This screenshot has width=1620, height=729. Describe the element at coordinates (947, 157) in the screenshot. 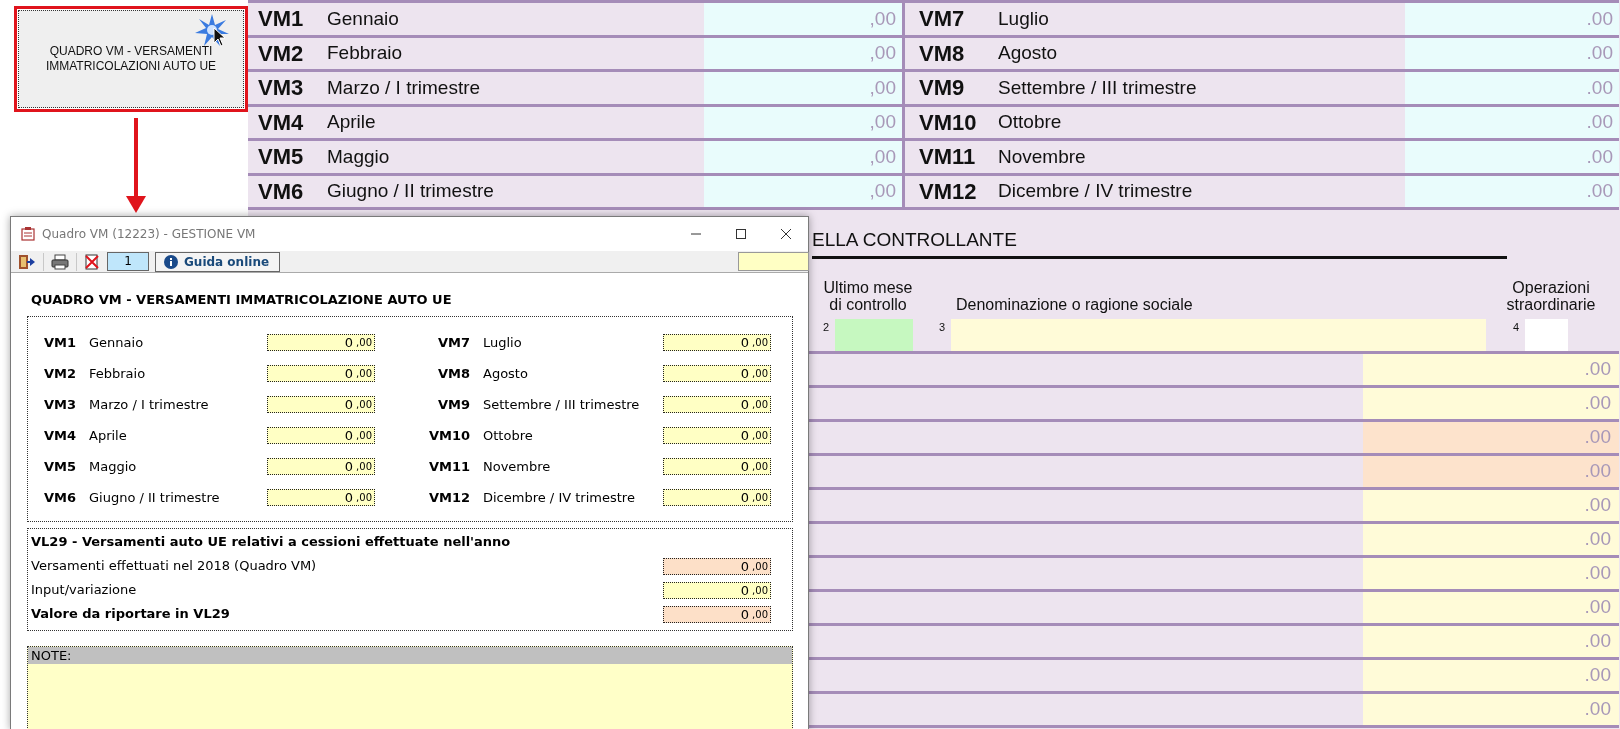

I see `row-code: VM11` at that location.